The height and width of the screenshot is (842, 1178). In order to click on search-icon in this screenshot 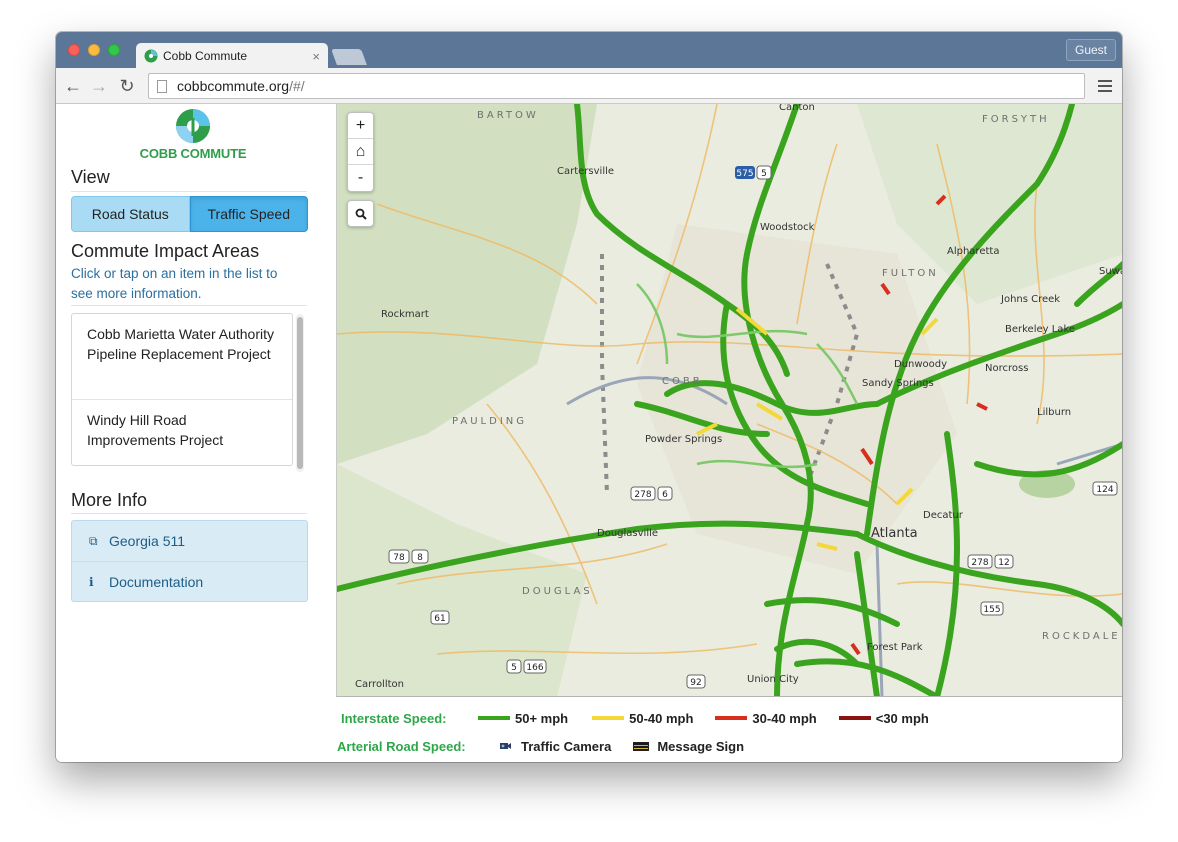, I will do `click(361, 214)`.